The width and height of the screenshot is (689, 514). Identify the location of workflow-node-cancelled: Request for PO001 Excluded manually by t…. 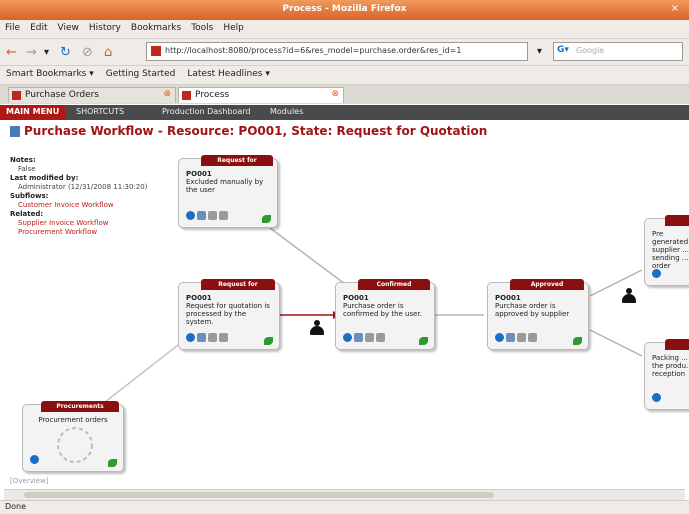
(228, 191).